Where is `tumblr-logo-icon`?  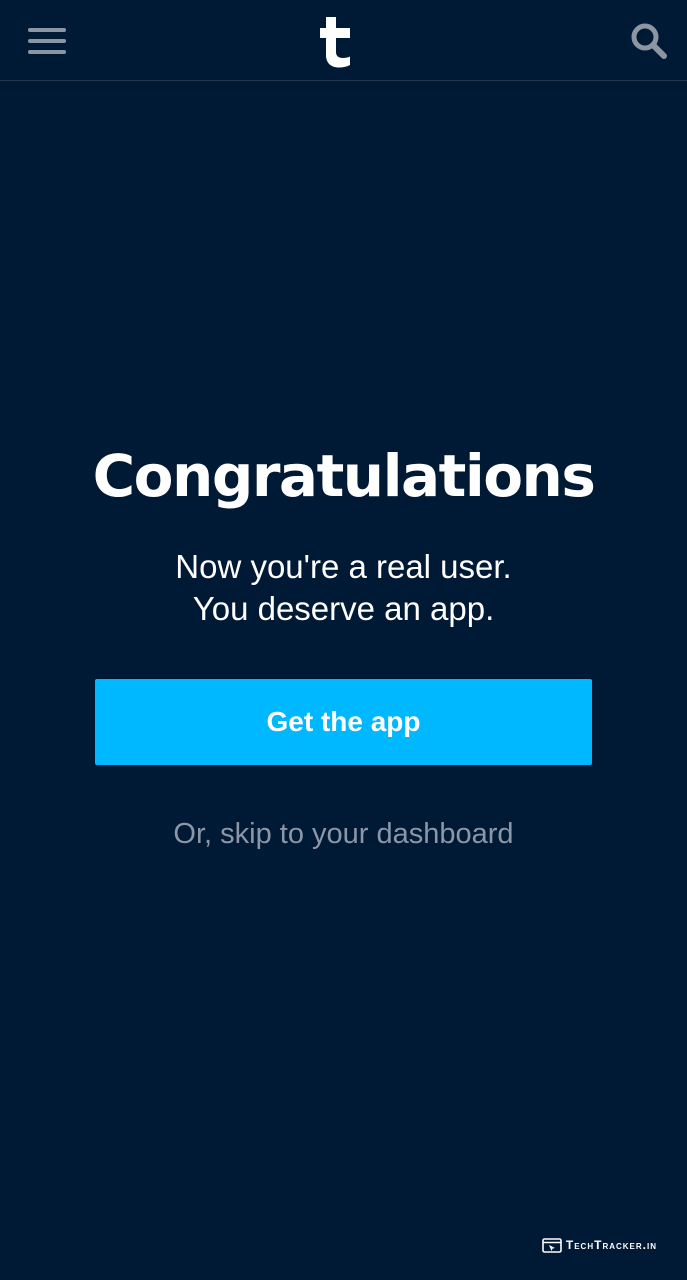 tumblr-logo-icon is located at coordinates (338, 41).